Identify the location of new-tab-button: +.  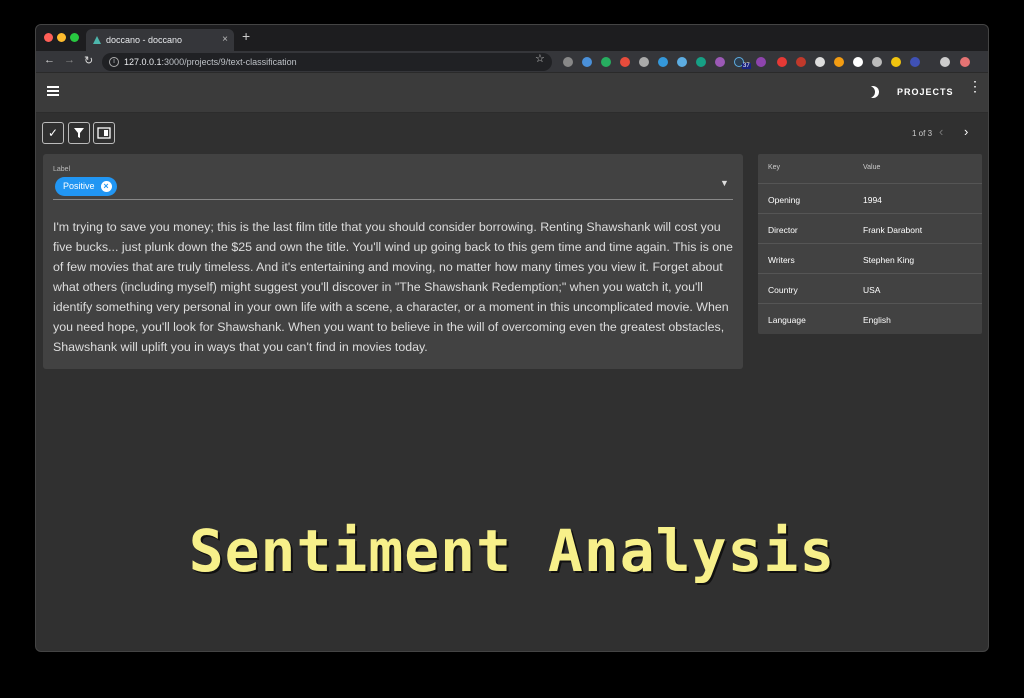
(246, 36).